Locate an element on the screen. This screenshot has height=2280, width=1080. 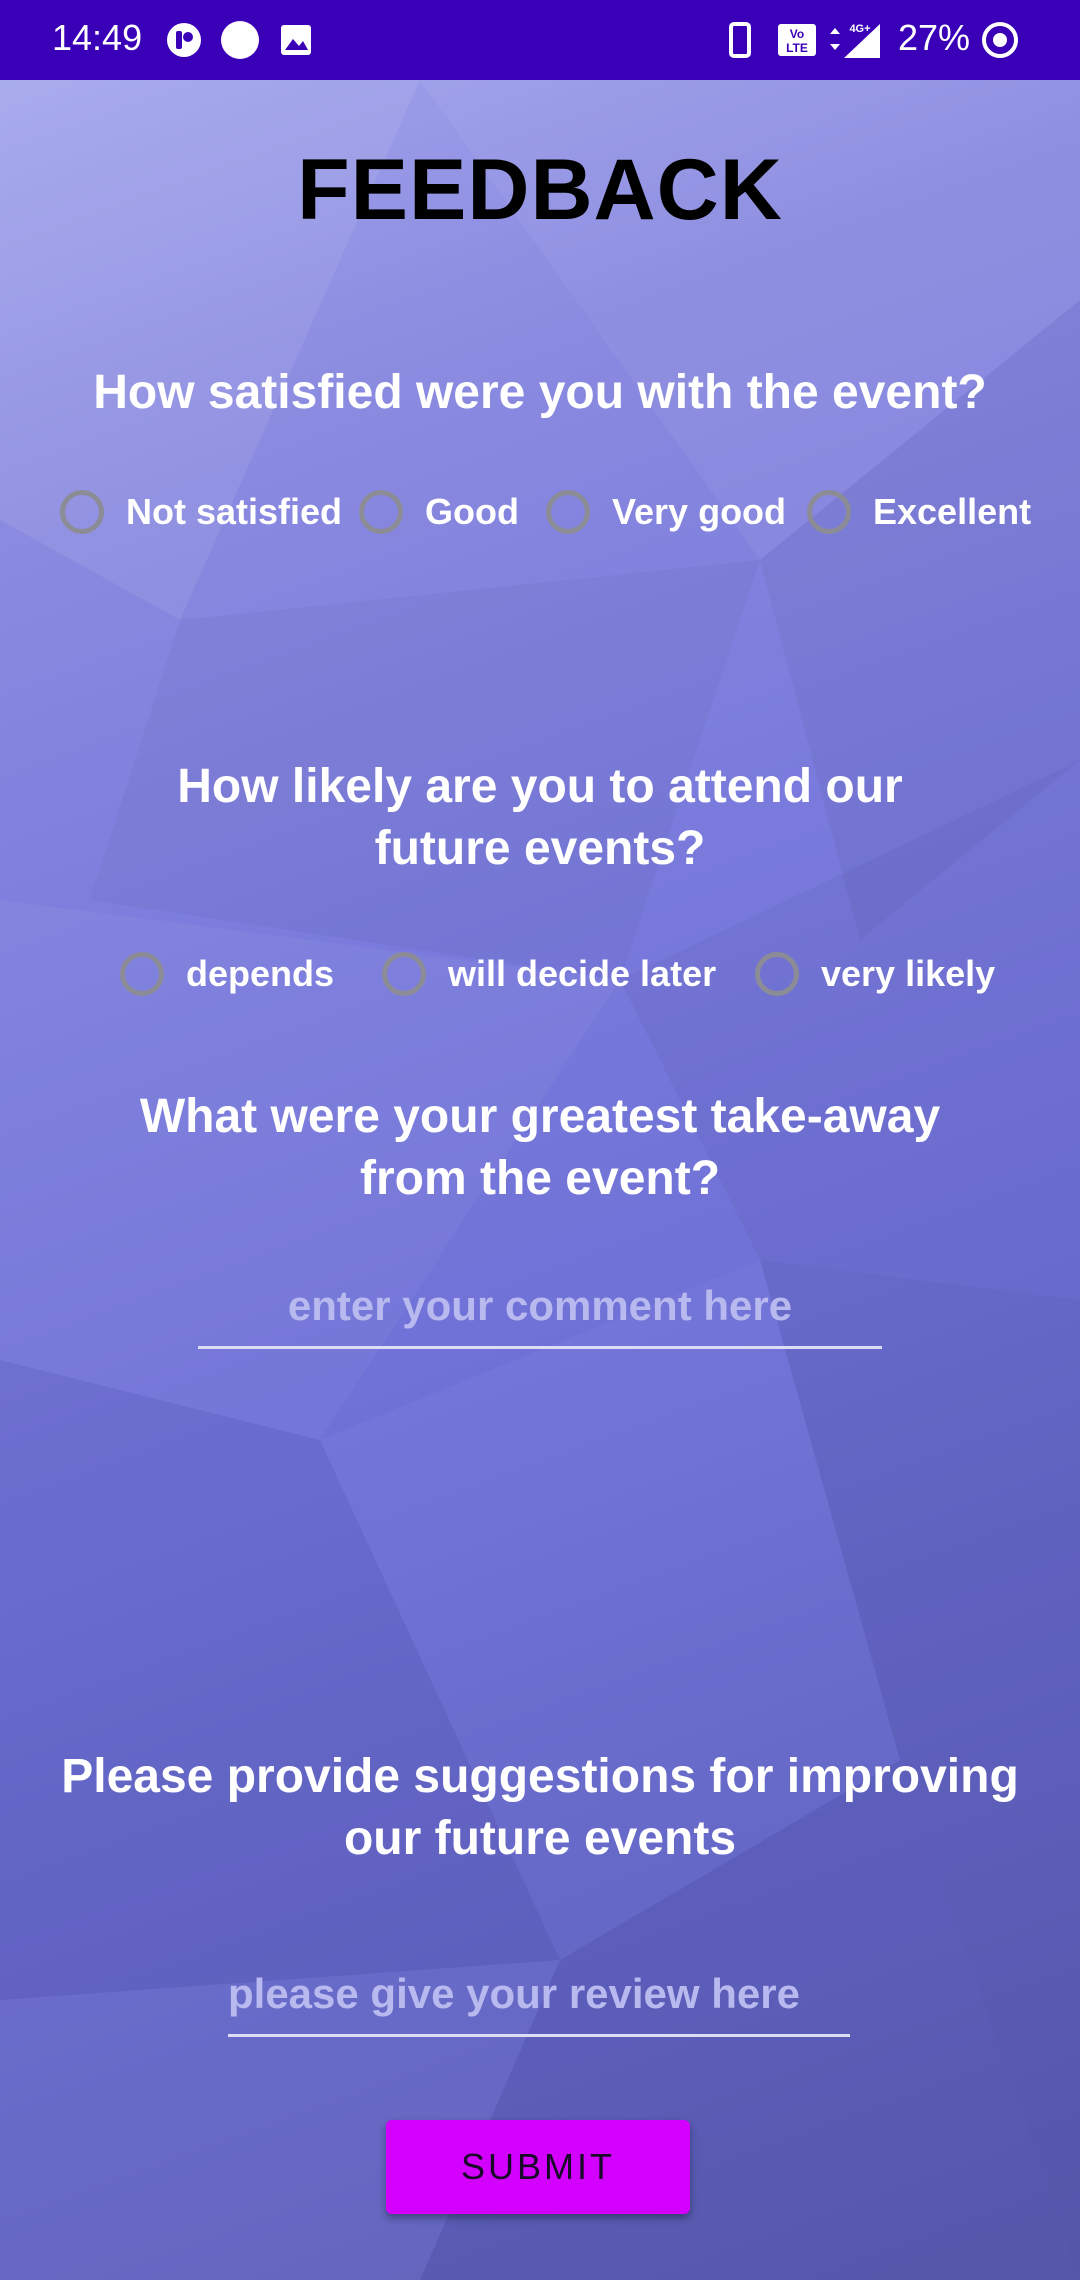
vibrate-icon is located at coordinates (740, 40).